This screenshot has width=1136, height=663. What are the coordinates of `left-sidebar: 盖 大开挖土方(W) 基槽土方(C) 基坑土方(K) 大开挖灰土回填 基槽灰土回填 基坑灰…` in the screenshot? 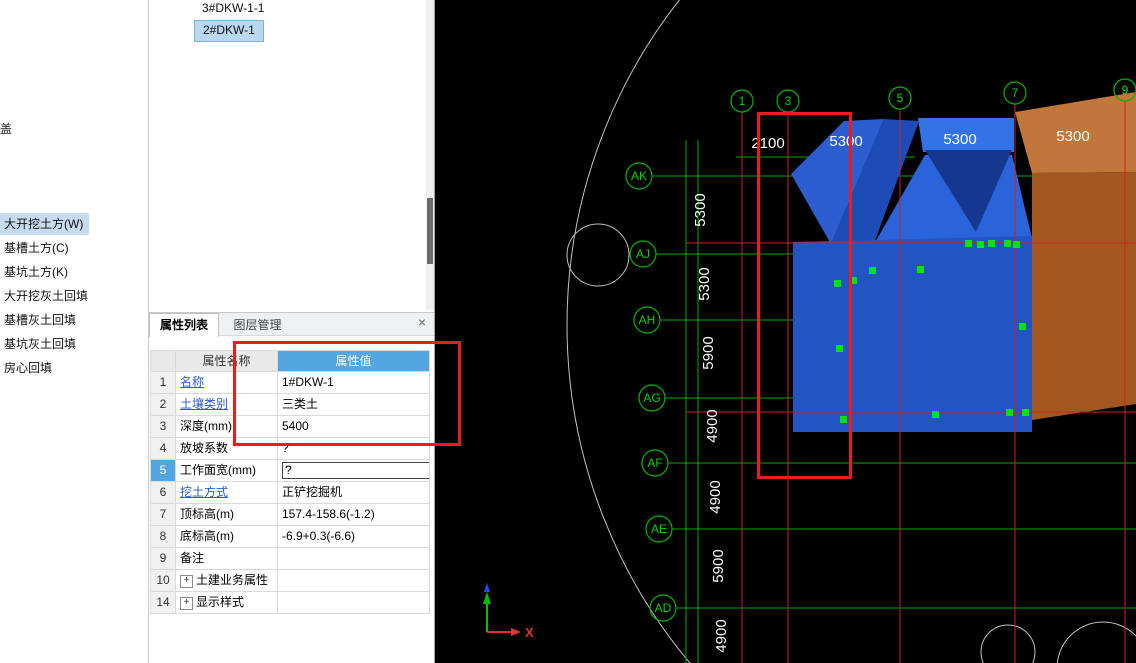 It's located at (74, 331).